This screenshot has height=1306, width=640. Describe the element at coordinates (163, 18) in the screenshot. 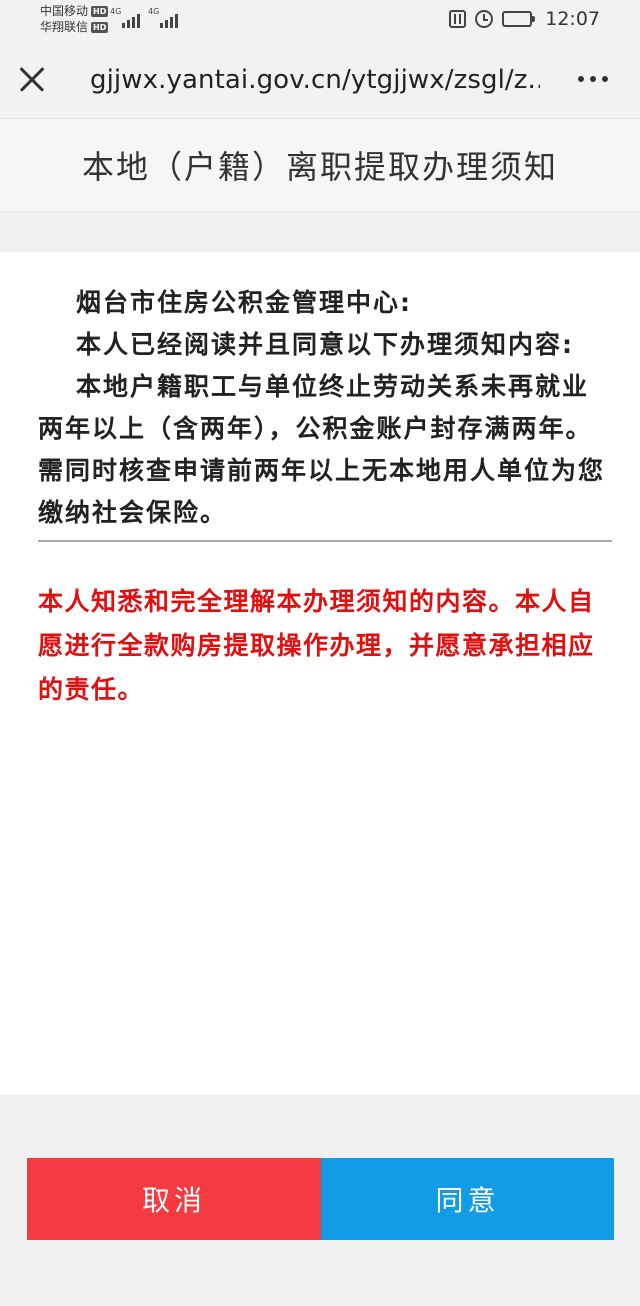

I see `signal-icon-2: 4G` at that location.